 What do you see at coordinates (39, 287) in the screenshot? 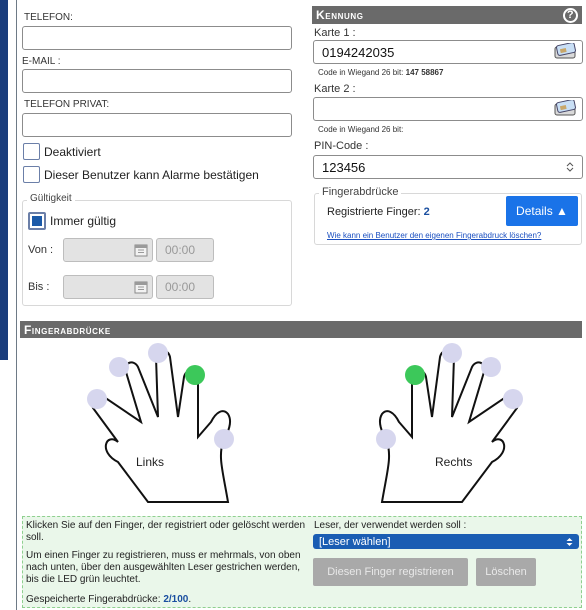
I see `bis-label: Bis :` at bounding box center [39, 287].